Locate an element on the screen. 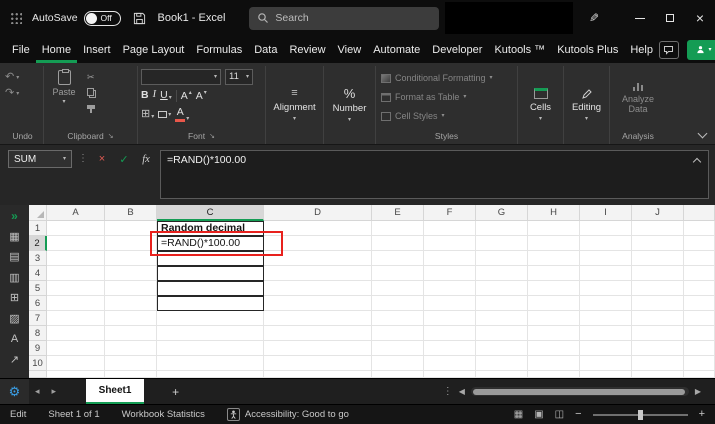 Image resolution: width=715 pixels, height=424 pixels. cell-I2 is located at coordinates (606, 243).